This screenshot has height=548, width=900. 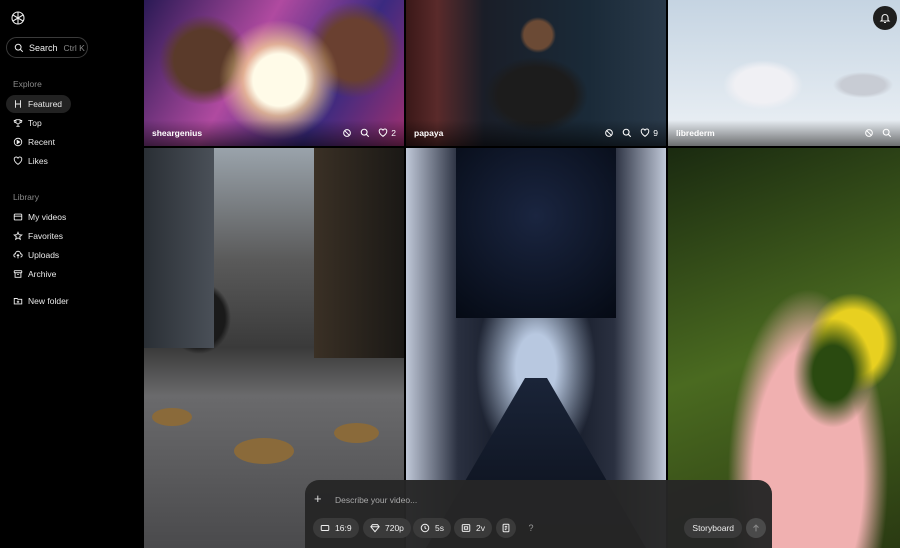 What do you see at coordinates (393, 133) in the screenshot?
I see `like-count: 2` at bounding box center [393, 133].